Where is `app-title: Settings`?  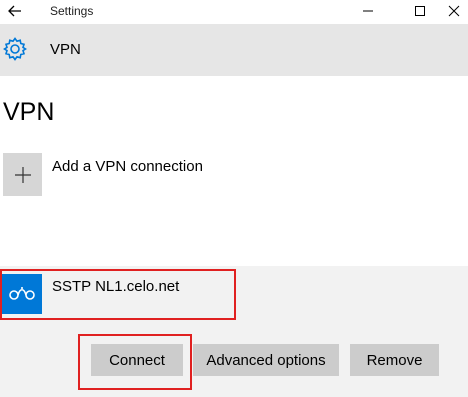
app-title: Settings is located at coordinates (72, 11).